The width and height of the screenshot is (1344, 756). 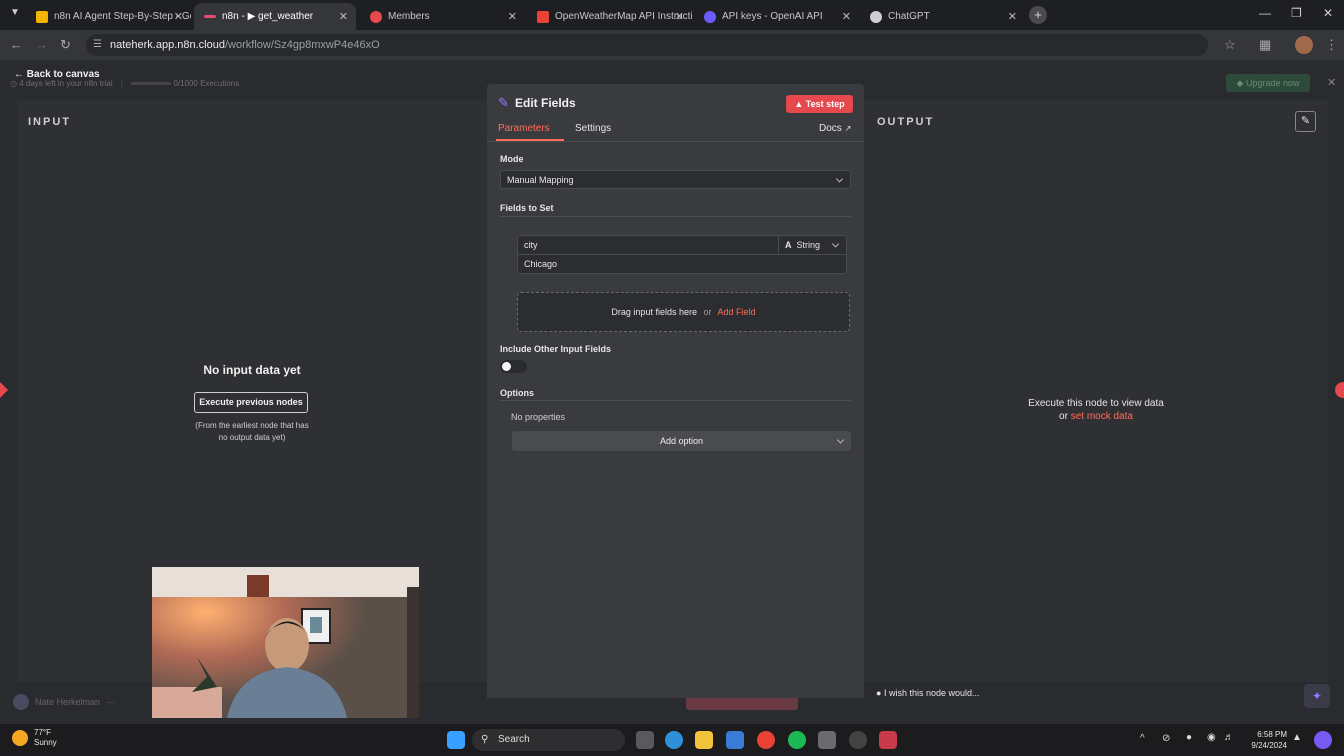 I want to click on or-text: or, so click(x=1063, y=416).